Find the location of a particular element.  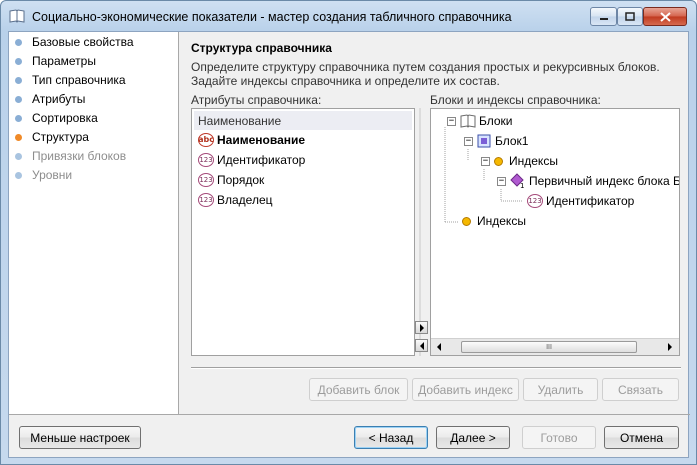

tree-label: Блок1 is located at coordinates (512, 141).